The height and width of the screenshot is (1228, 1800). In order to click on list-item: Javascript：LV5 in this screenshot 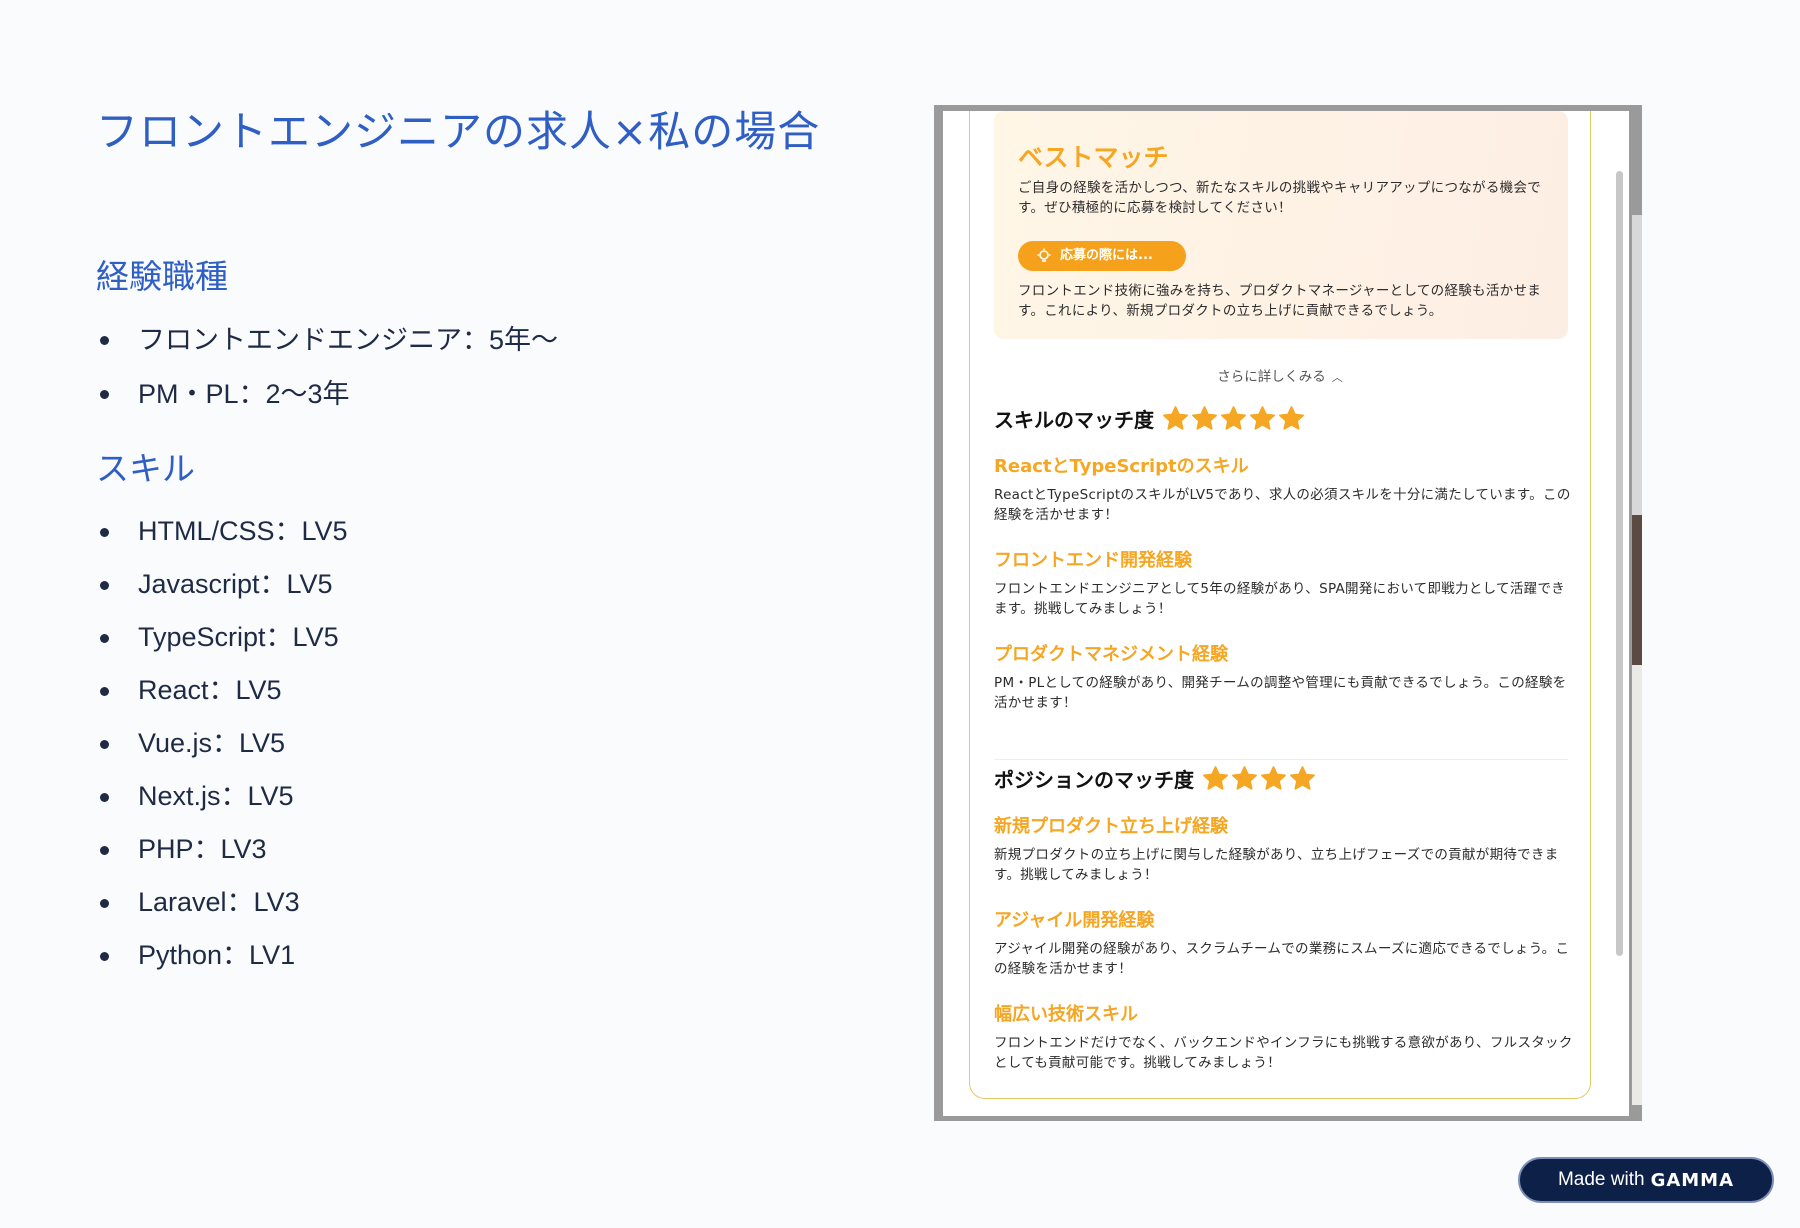, I will do `click(222, 584)`.